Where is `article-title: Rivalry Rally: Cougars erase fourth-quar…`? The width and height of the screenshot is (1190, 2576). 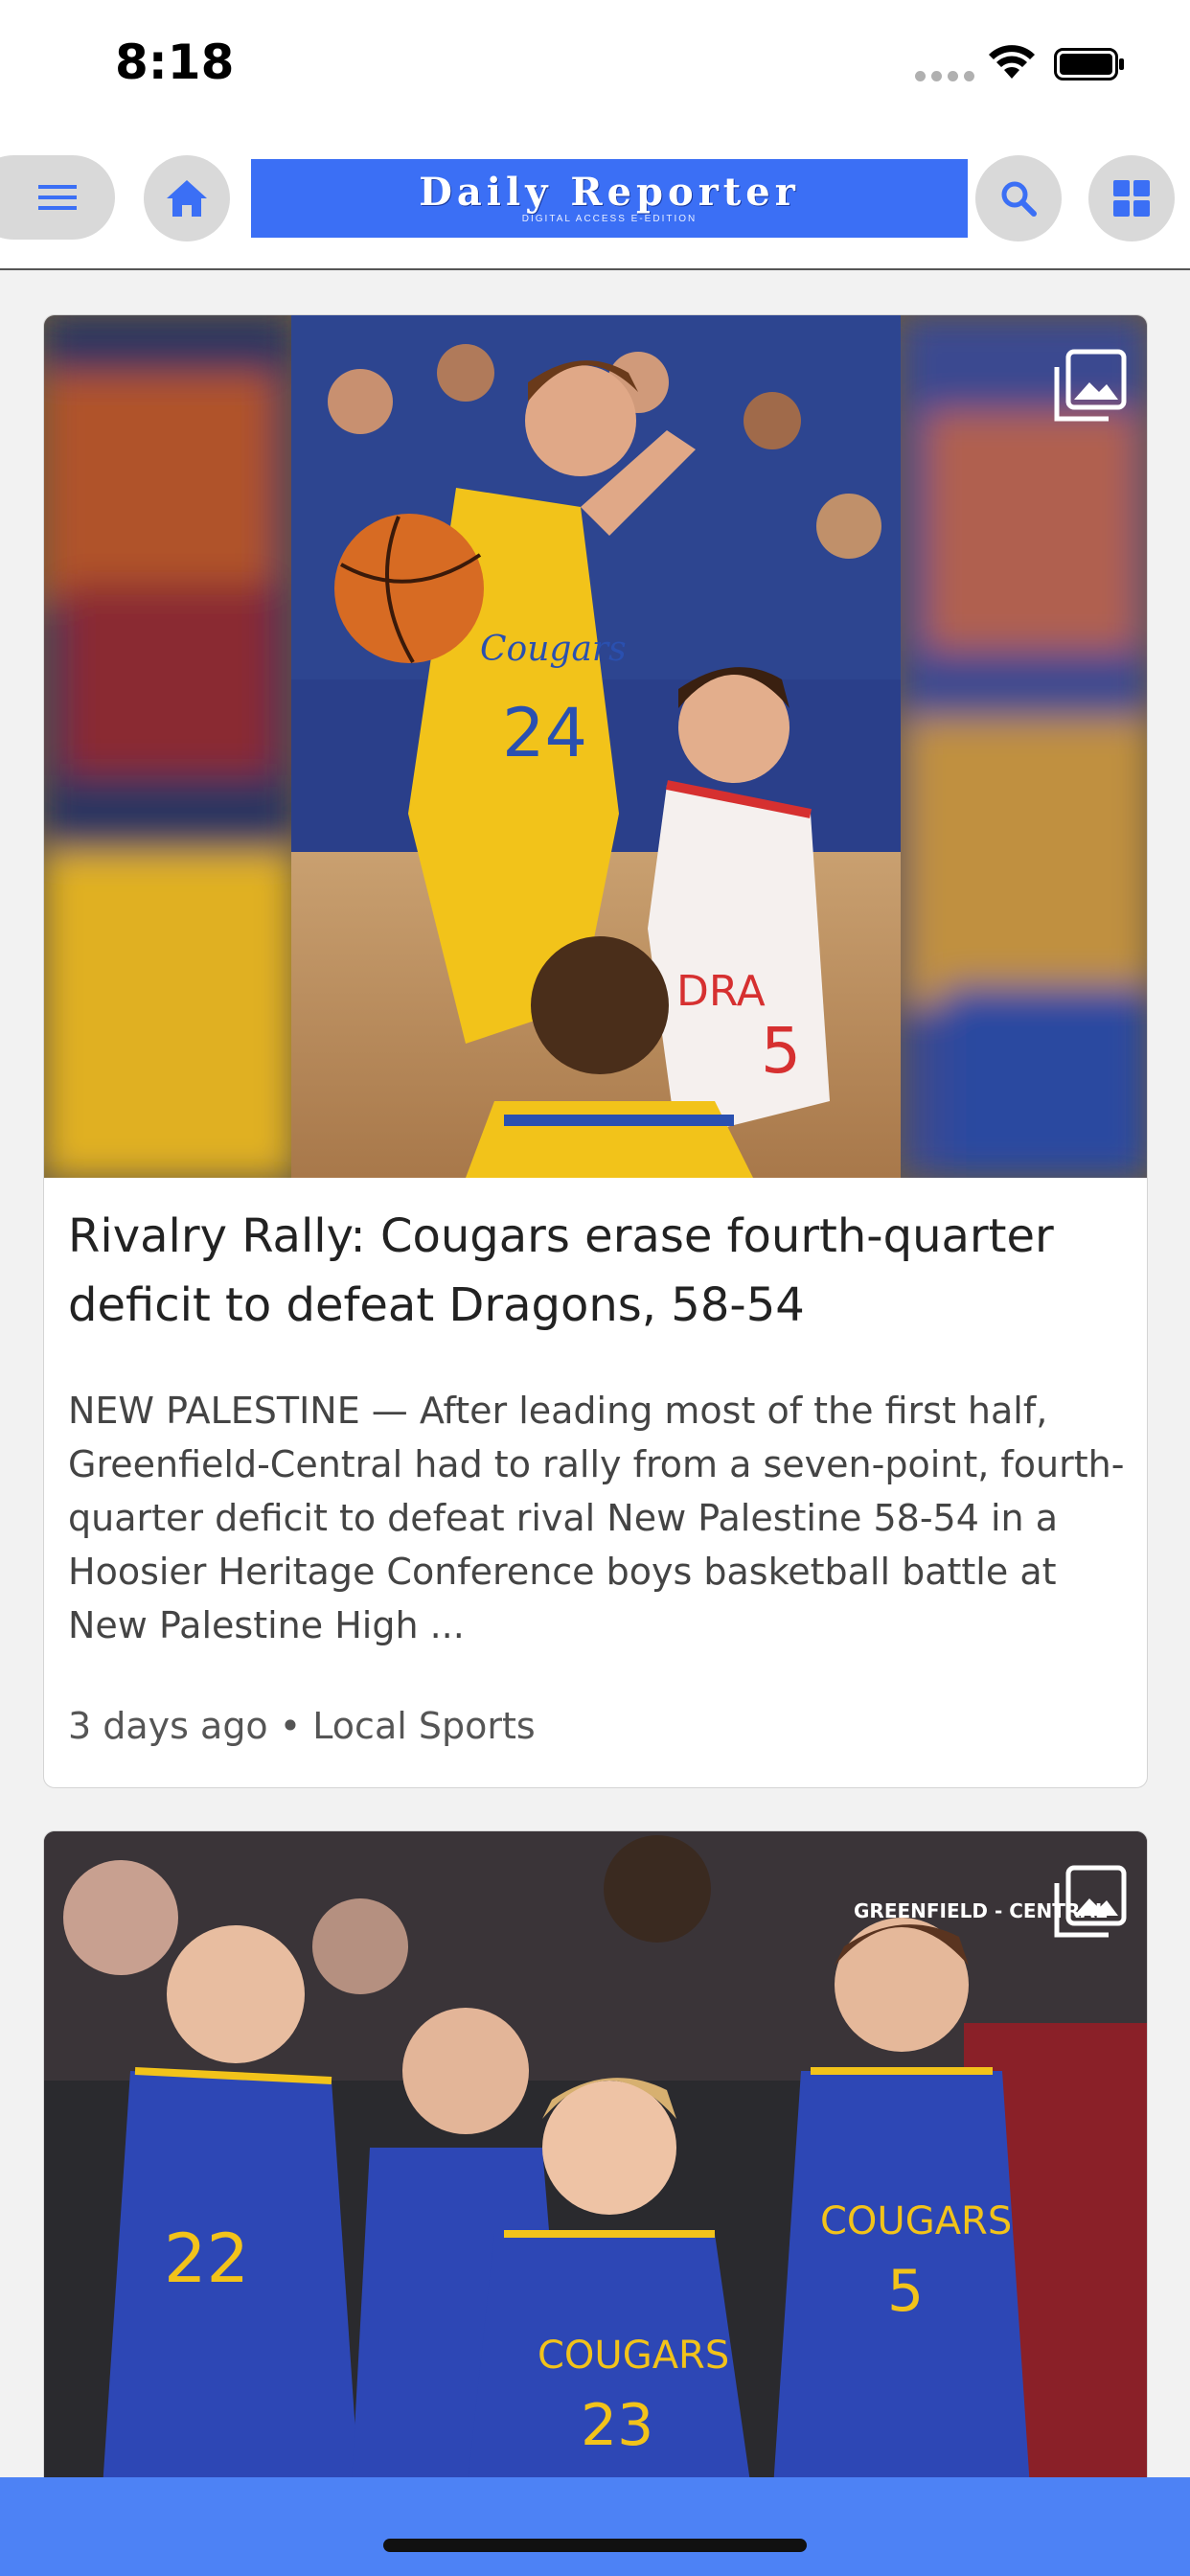
article-title: Rivalry Rally: Cougars erase fourth-quar… is located at coordinates (595, 1271).